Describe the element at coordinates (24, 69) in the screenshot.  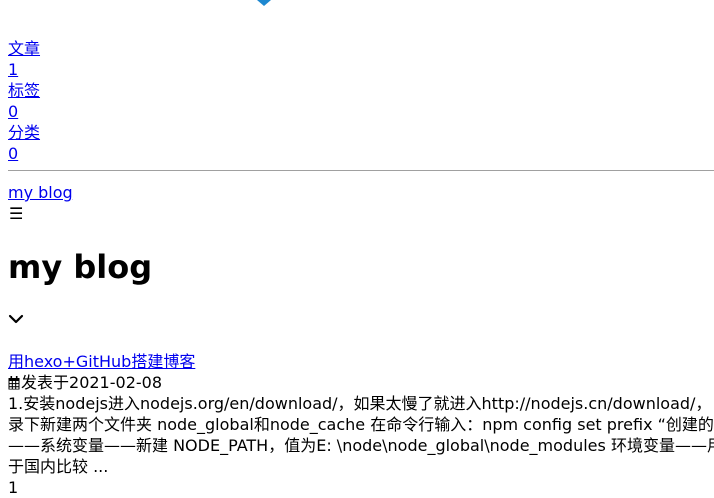
I see `articles-count: 1` at that location.